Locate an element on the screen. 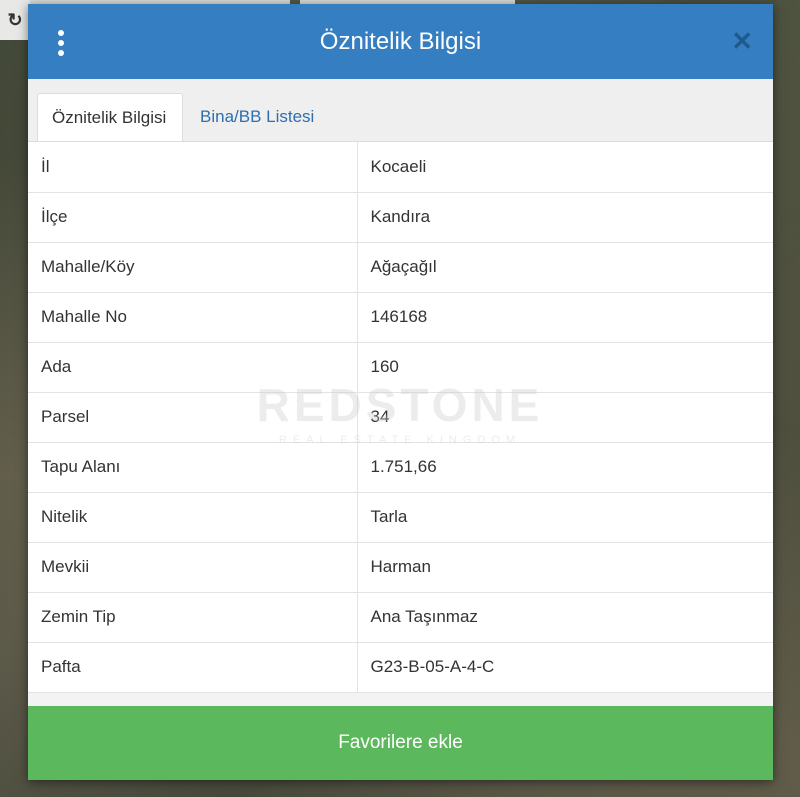 This screenshot has width=800, height=797. attribute-key: Zemin Tip is located at coordinates (193, 617).